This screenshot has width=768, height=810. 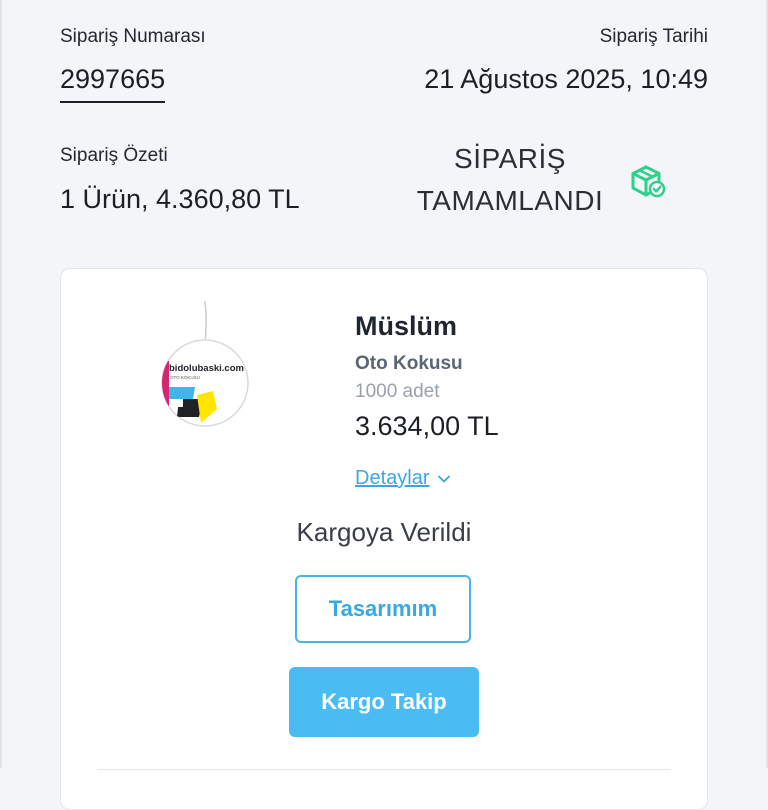 I want to click on order-summary-label: Sipariş Özeti, so click(x=114, y=155).